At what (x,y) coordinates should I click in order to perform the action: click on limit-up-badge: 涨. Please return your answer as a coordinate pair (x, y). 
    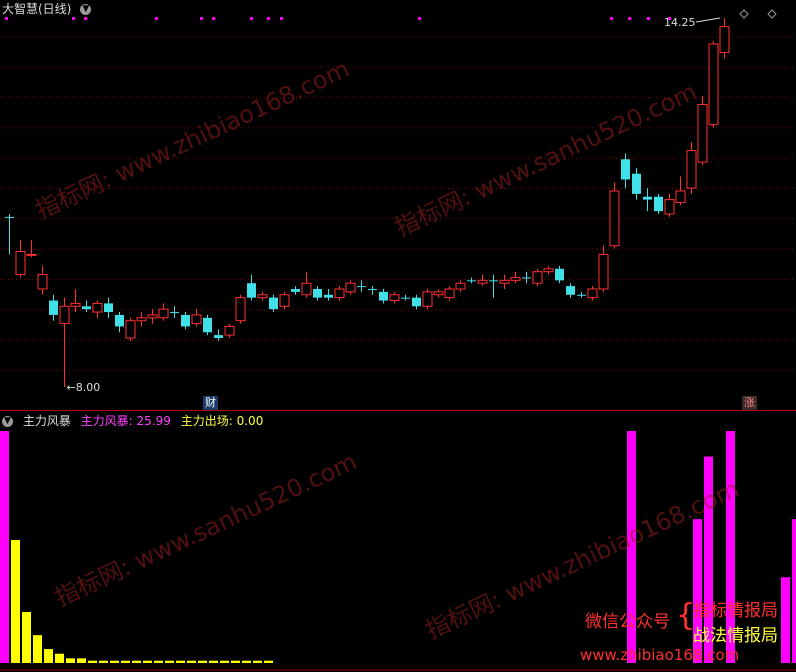
    Looking at the image, I should click on (749, 403).